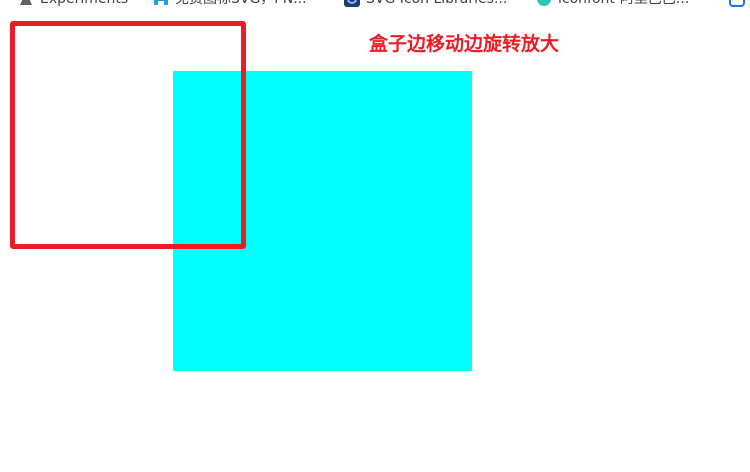  What do you see at coordinates (352, 3) in the screenshot?
I see `svg-icon-libraries-icon` at bounding box center [352, 3].